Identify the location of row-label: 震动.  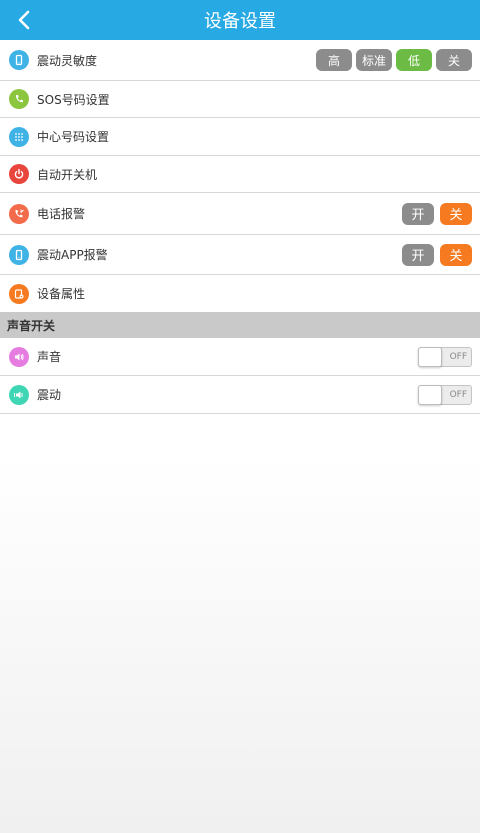
(49, 395).